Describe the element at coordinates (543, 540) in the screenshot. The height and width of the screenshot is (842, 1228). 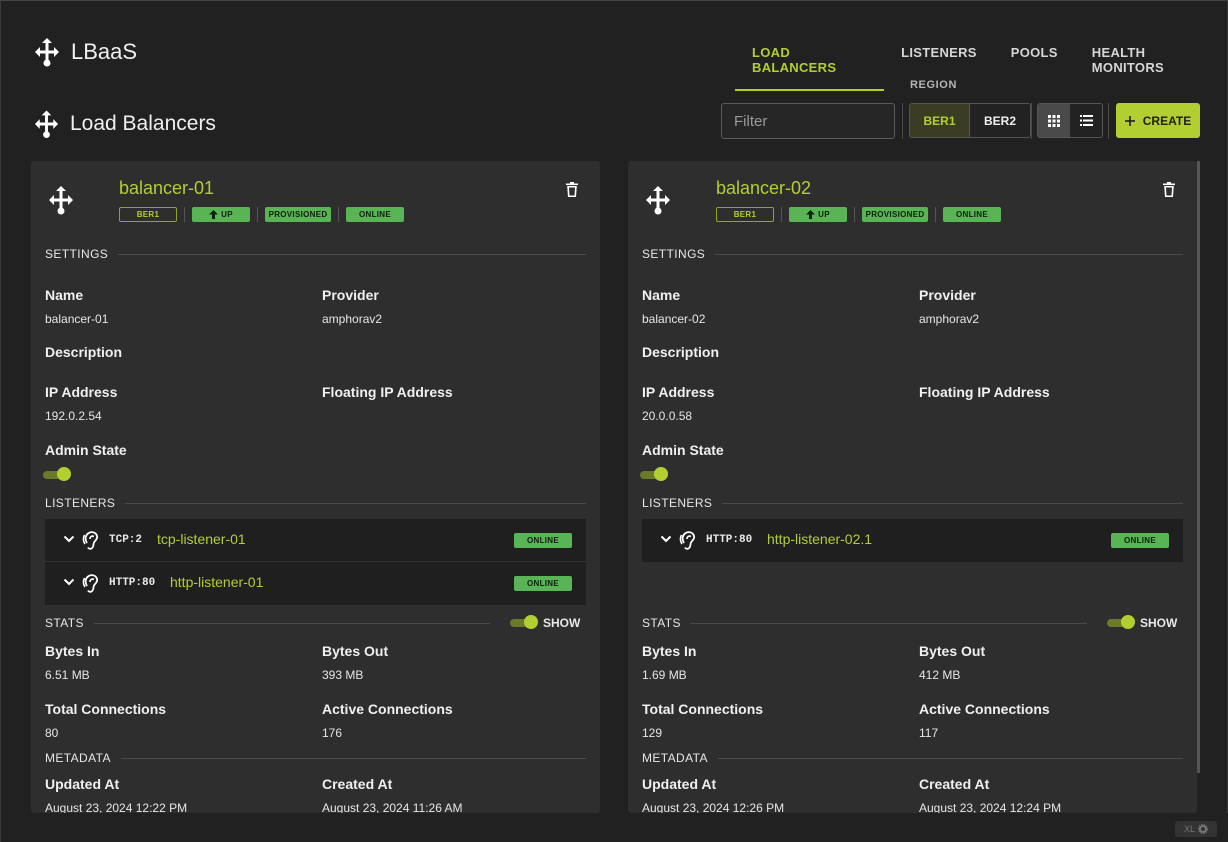
I see `listener-status-badge: ONLINE` at that location.